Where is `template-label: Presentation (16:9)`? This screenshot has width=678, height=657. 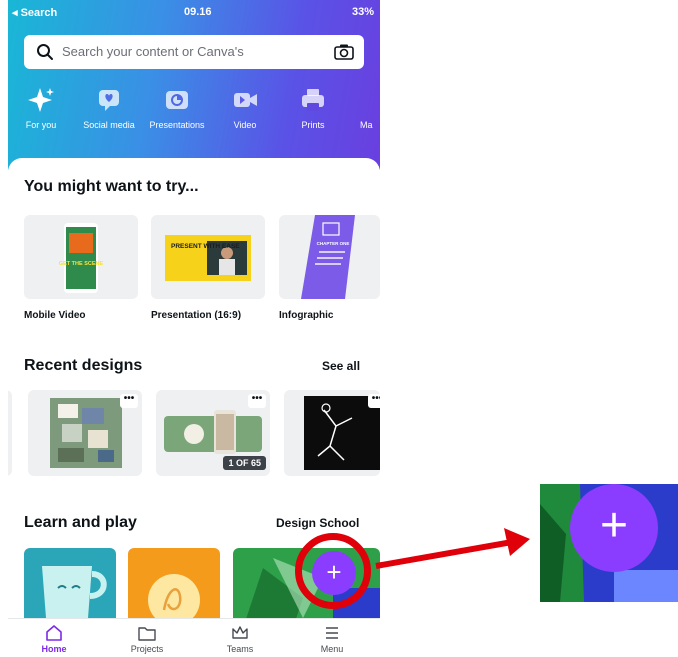
template-label: Presentation (16:9) is located at coordinates (196, 315).